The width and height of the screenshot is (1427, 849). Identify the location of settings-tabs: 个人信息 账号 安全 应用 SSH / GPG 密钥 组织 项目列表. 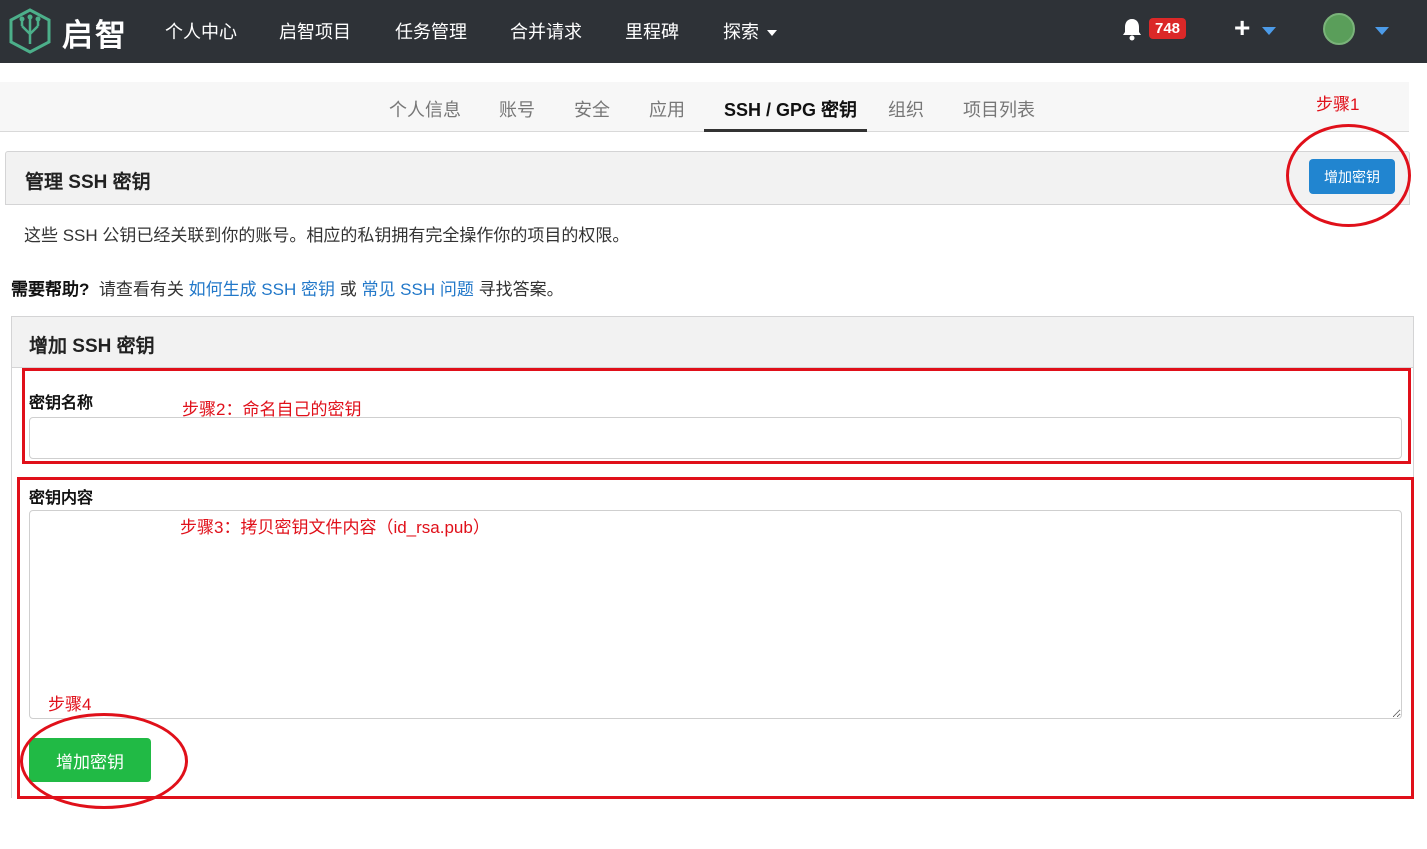
(704, 107).